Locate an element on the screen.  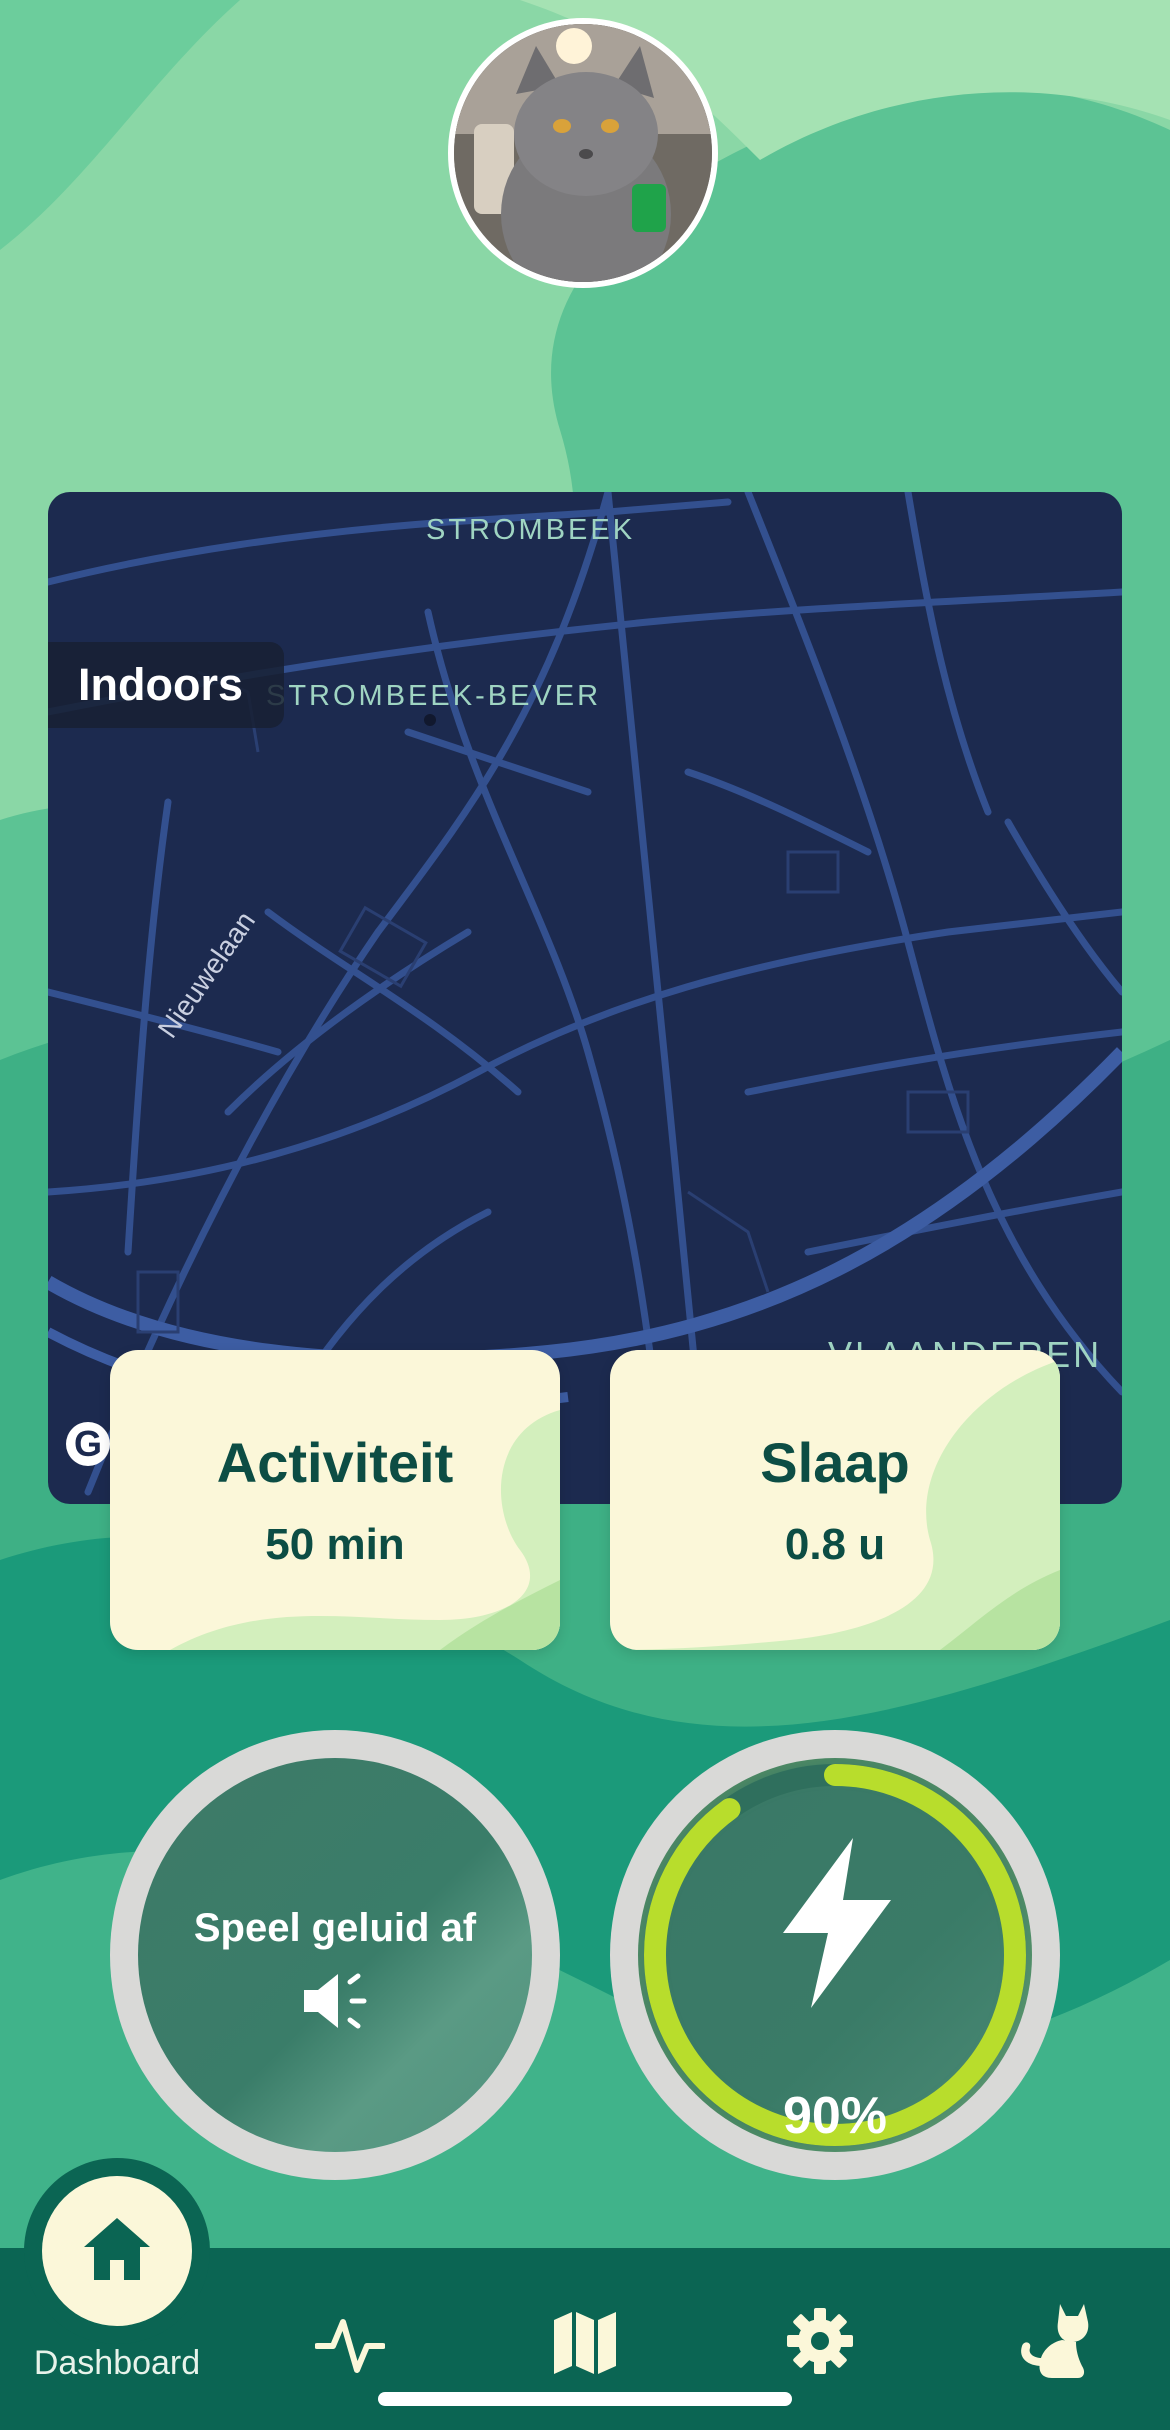
home-indicator is located at coordinates (585, 2399).